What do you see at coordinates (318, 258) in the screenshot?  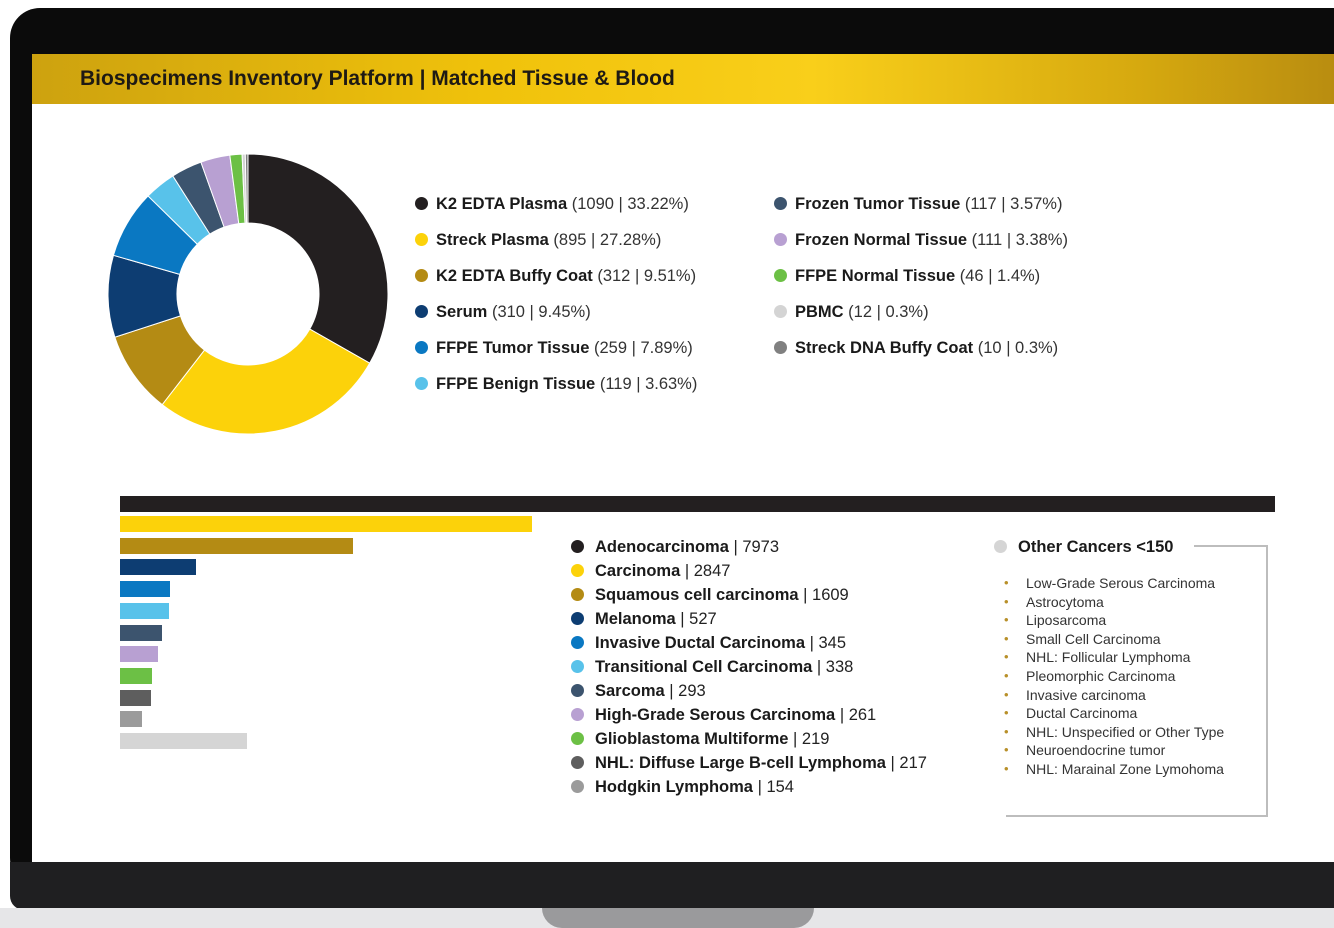 I see `donut-slice` at bounding box center [318, 258].